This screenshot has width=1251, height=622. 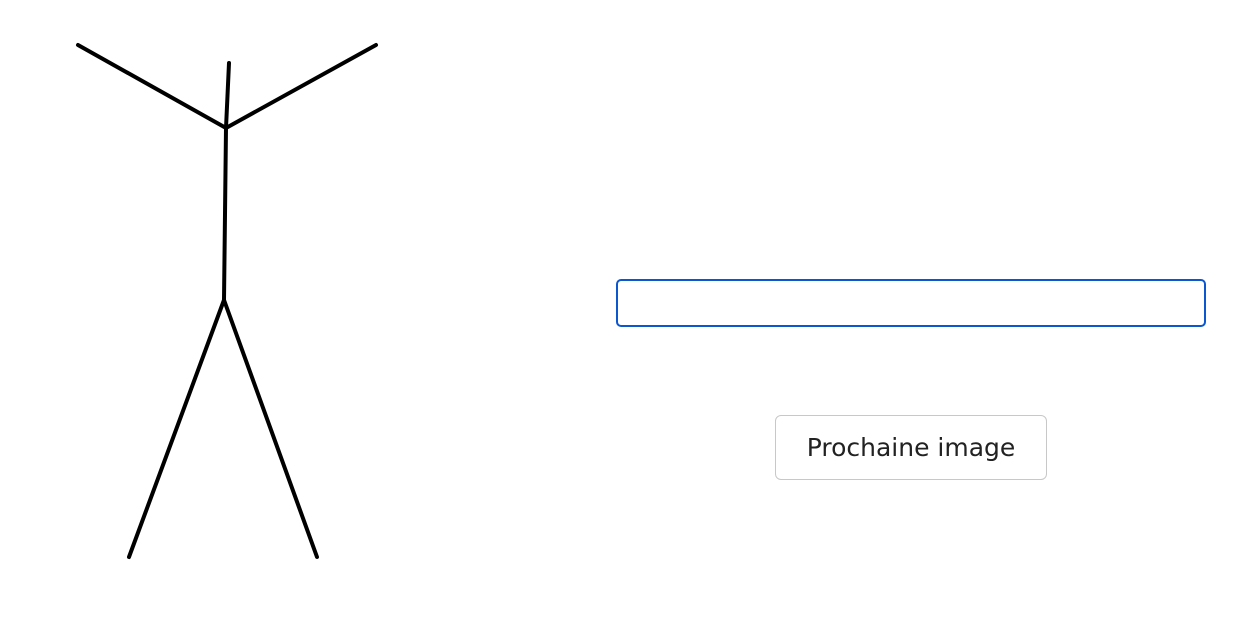 What do you see at coordinates (152, 86) in the screenshot?
I see `stick-figure-left-arm` at bounding box center [152, 86].